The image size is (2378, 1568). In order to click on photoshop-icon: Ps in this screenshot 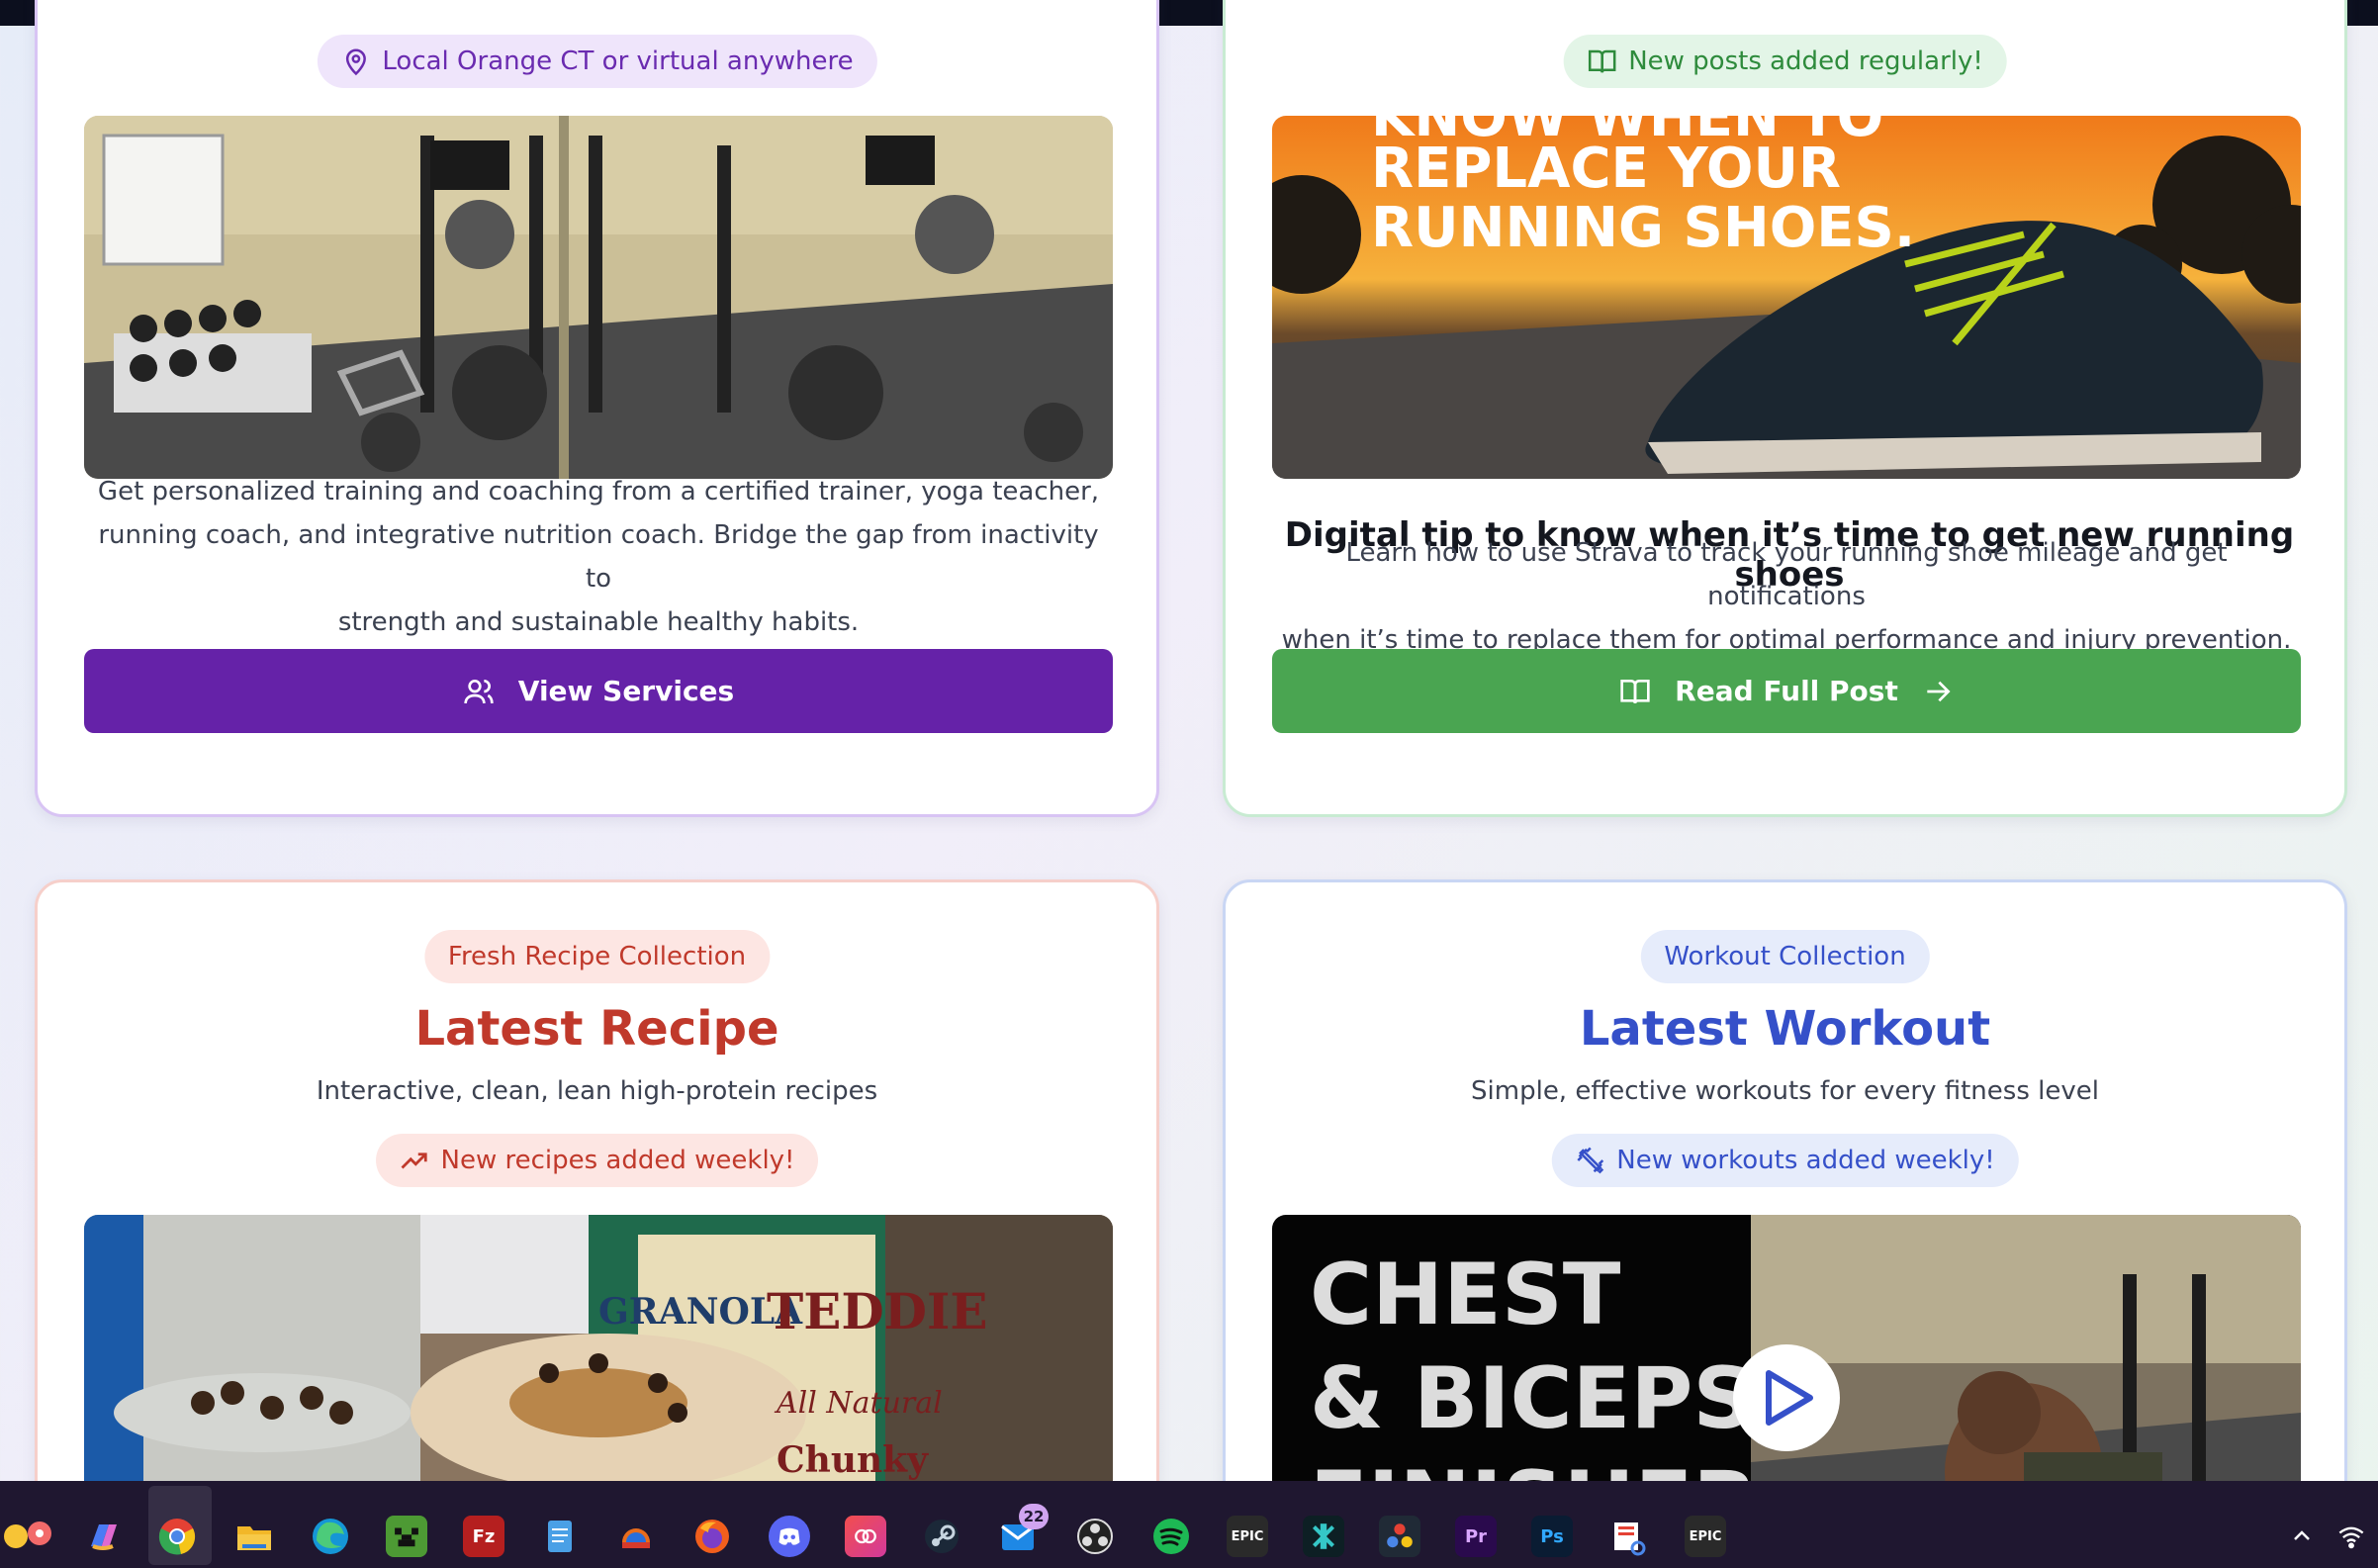, I will do `click(1552, 1536)`.